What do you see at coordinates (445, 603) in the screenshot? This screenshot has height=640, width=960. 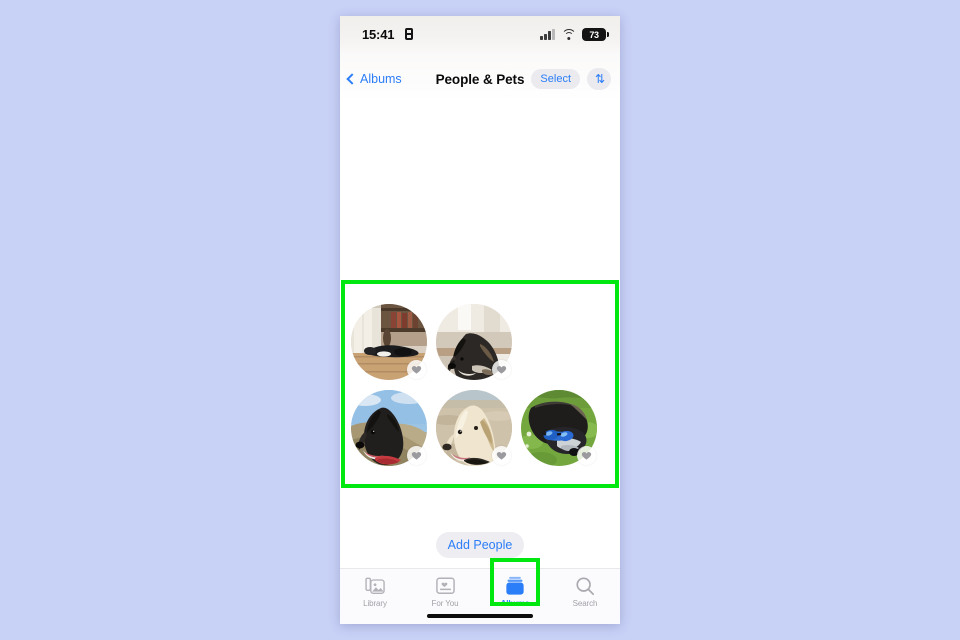 I see `tab-for-you-label: For You` at bounding box center [445, 603].